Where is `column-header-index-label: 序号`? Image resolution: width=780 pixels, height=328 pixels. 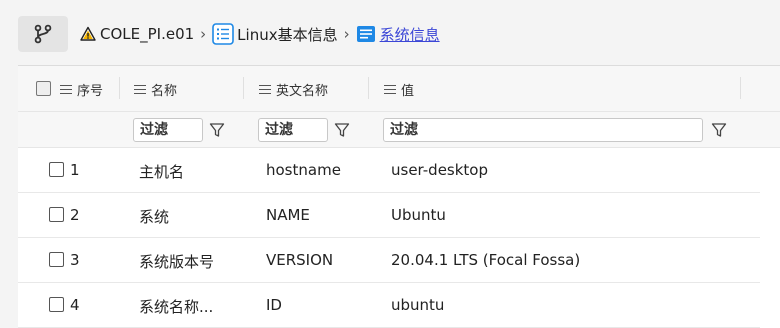 column-header-index-label: 序号 is located at coordinates (90, 91).